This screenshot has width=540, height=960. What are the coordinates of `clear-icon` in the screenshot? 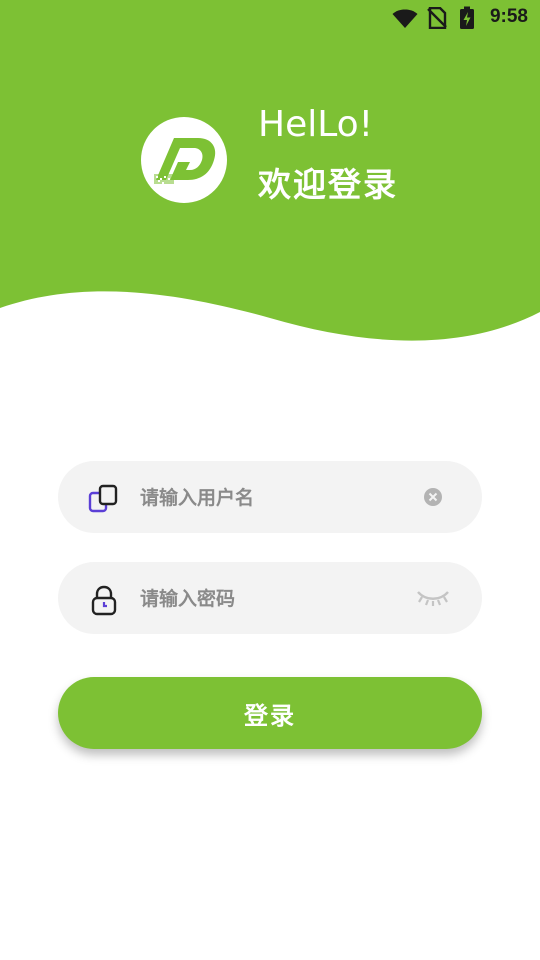 It's located at (433, 497).